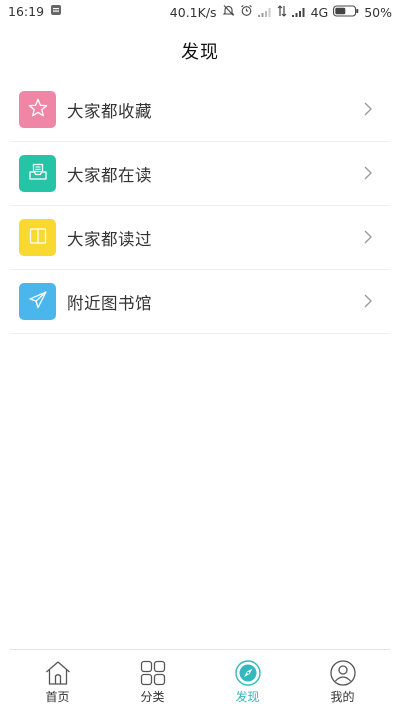 Image resolution: width=400 pixels, height=712 pixels. I want to click on list-item-read: 大家都读过, so click(200, 238).